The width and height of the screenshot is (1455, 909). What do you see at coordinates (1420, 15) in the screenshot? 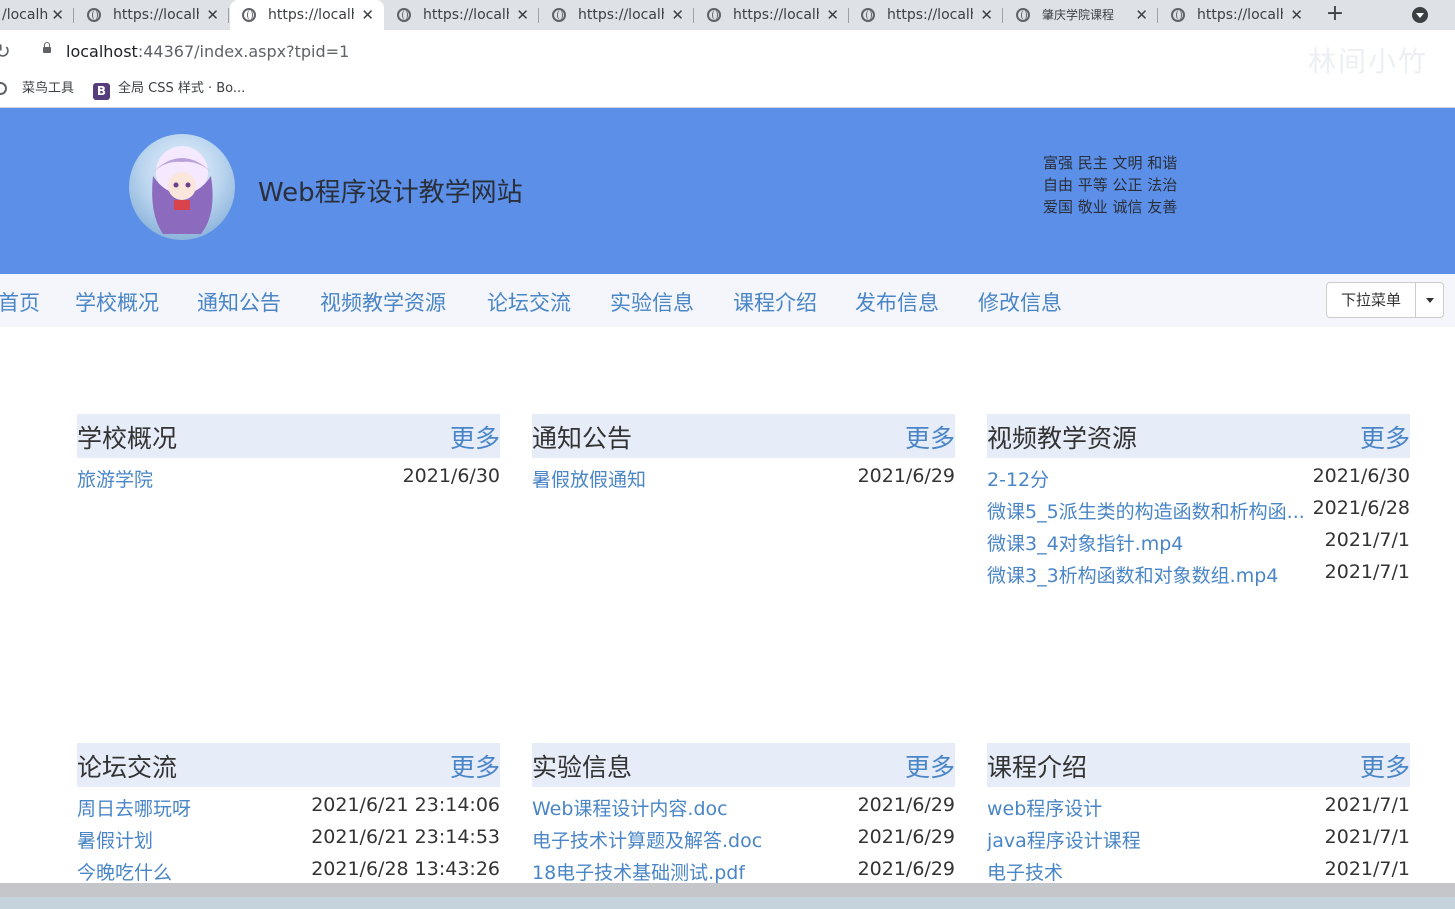
I see `tab-search-chevron-icon` at bounding box center [1420, 15].